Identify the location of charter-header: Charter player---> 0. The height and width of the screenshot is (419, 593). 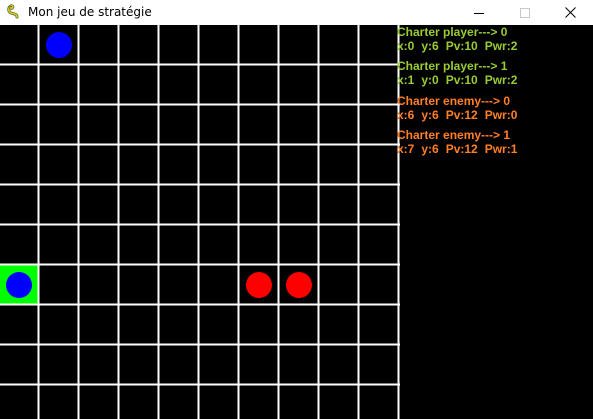
(452, 32).